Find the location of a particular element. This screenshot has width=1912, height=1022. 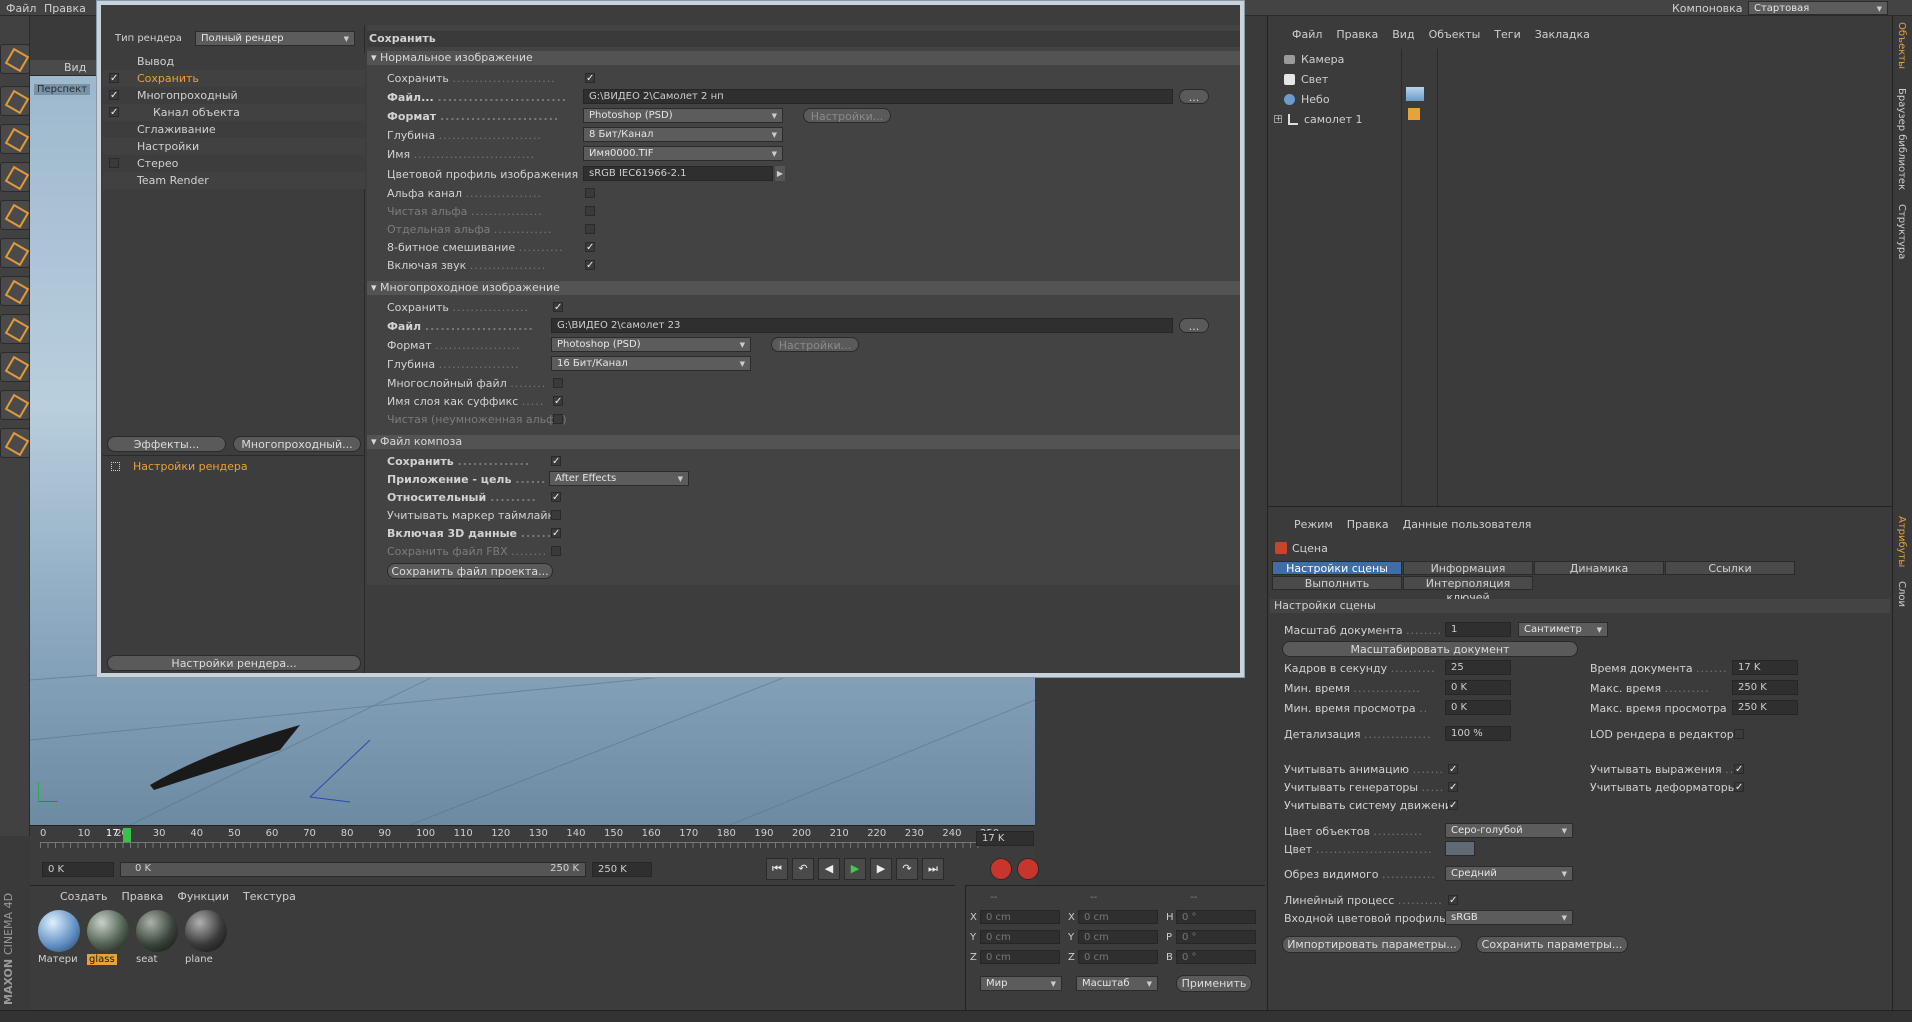

layout-dropdown: Стартовая is located at coordinates (1818, 8).